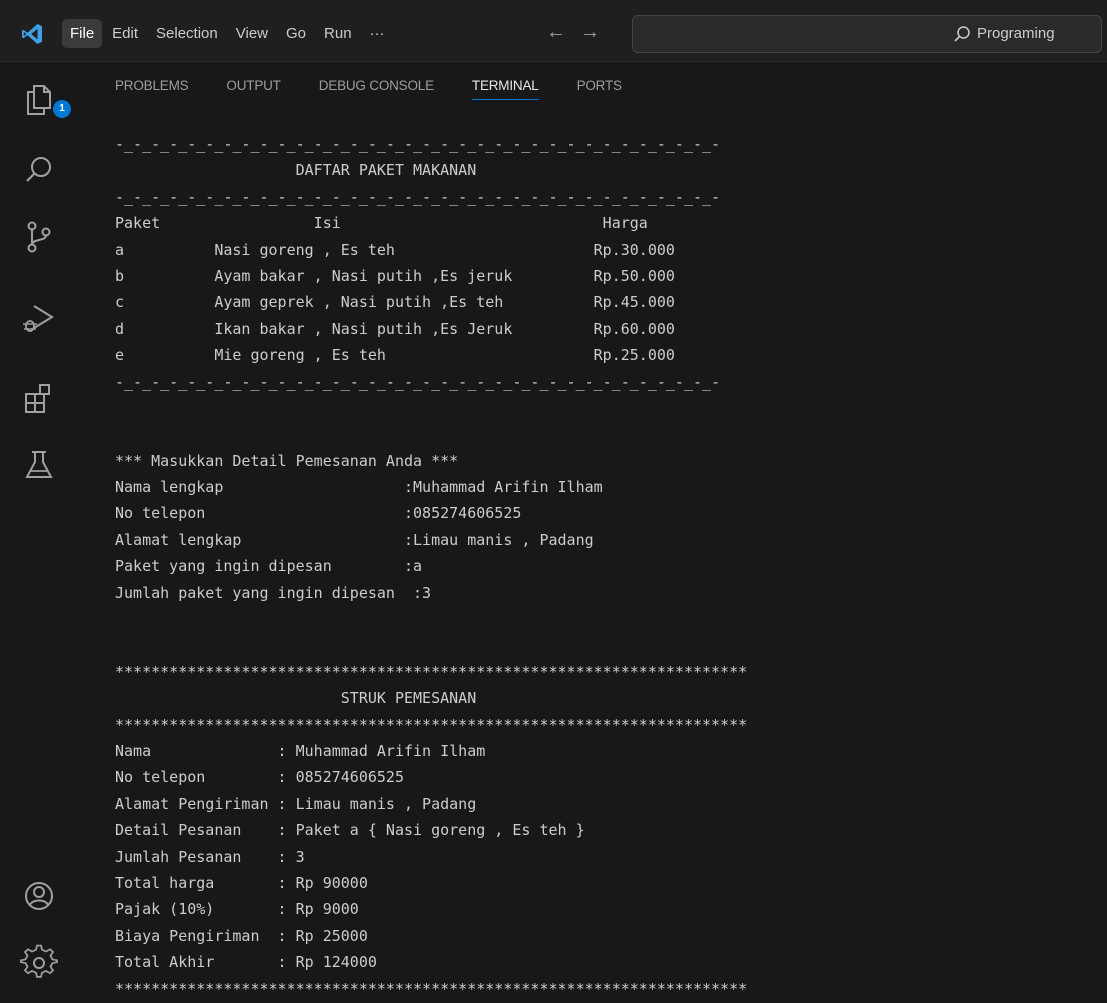 Image resolution: width=1107 pixels, height=1003 pixels. What do you see at coordinates (252, 33) in the screenshot?
I see `menu-view: View` at bounding box center [252, 33].